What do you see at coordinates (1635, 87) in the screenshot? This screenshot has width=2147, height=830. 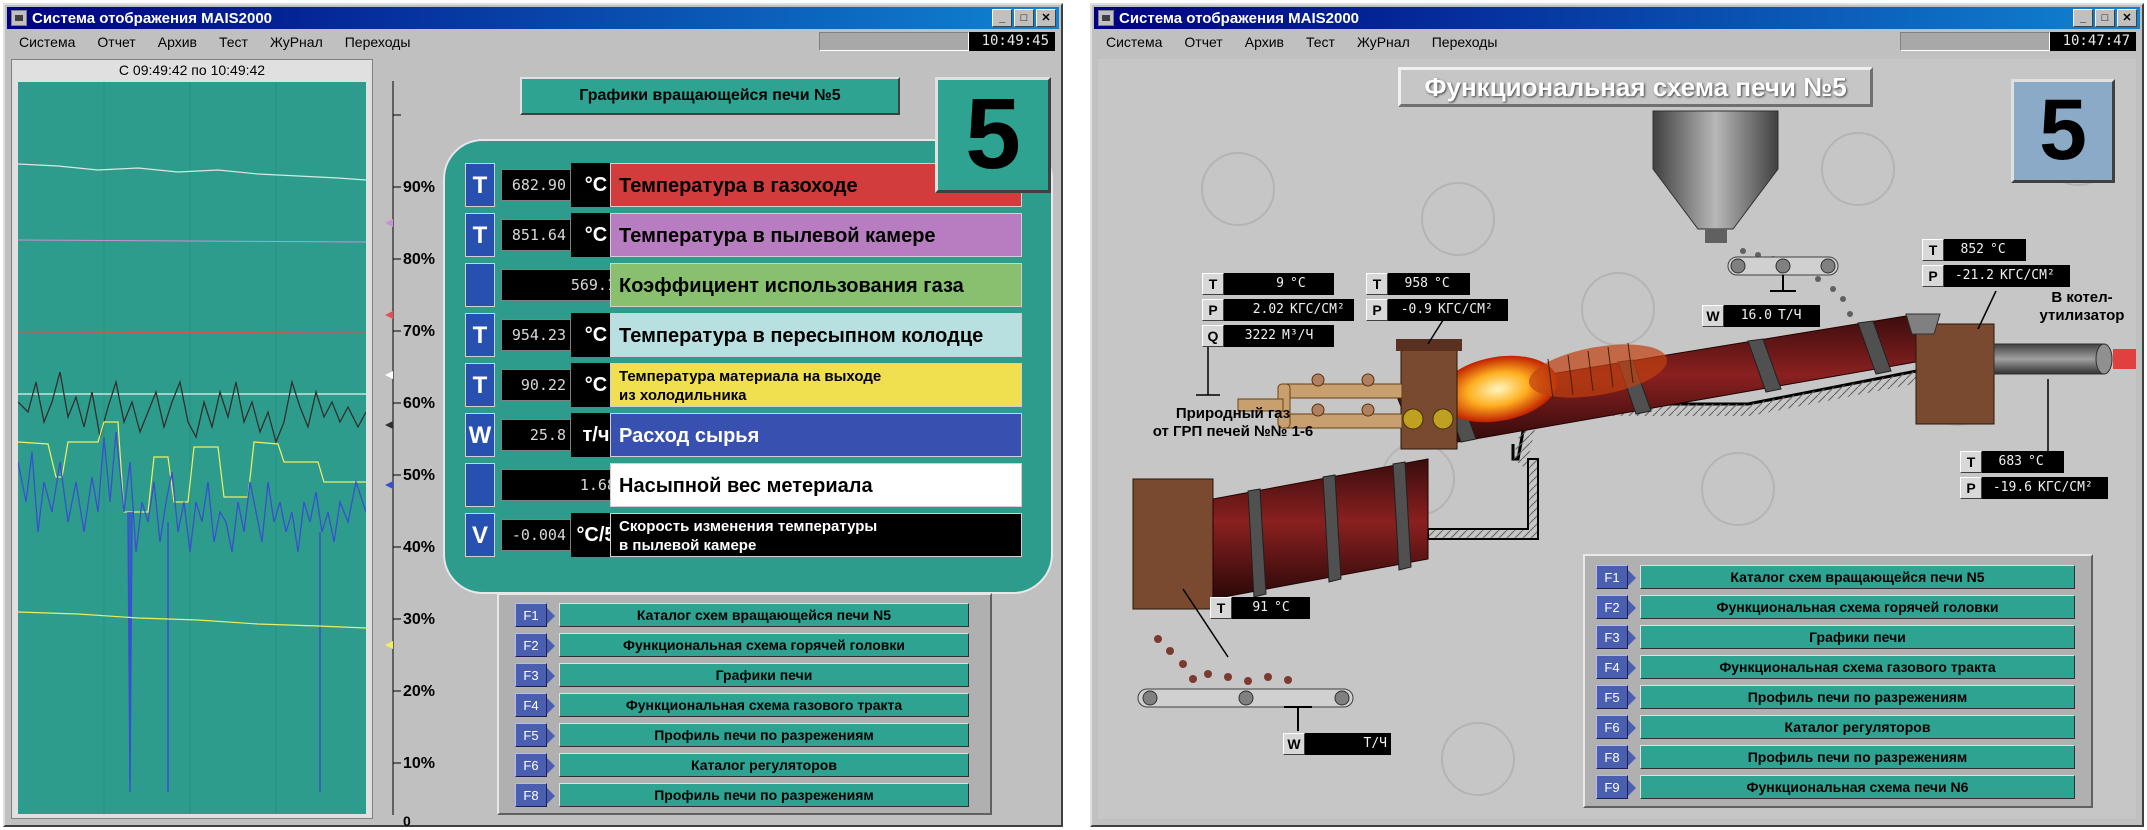 I see `scheme-title: Функциональная схема печи №5` at bounding box center [1635, 87].